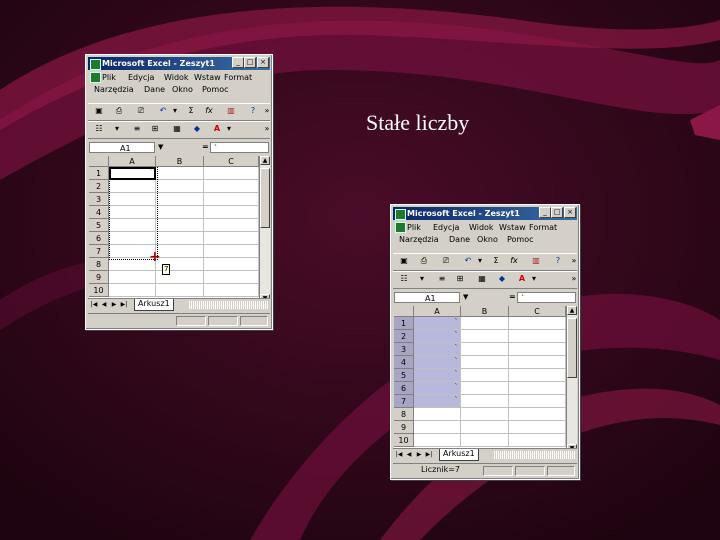 Image resolution: width=720 pixels, height=540 pixels. I want to click on formula-bar: `, so click(546, 297).